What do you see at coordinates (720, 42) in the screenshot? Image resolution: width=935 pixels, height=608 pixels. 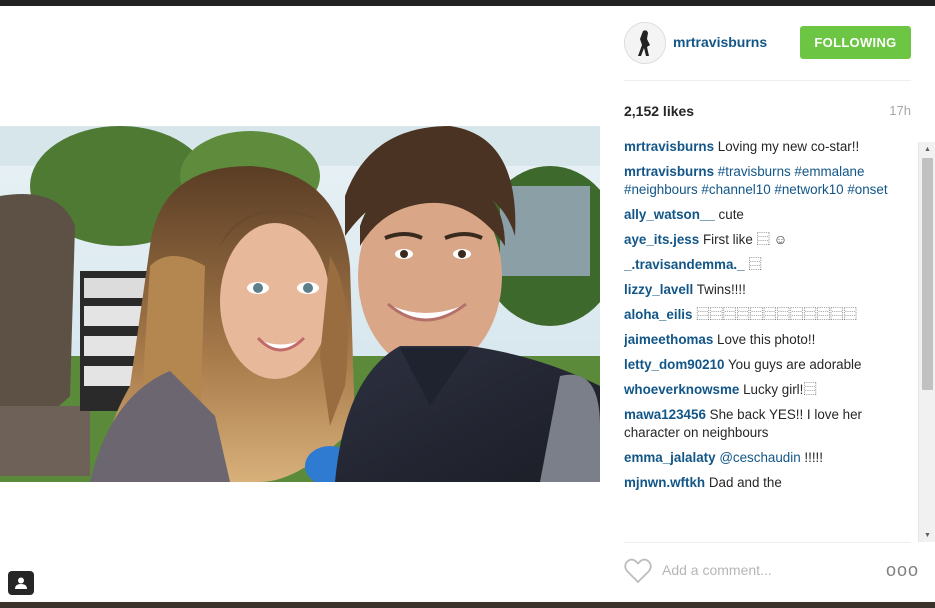 I see `post-author-username: mrtravisburns` at bounding box center [720, 42].